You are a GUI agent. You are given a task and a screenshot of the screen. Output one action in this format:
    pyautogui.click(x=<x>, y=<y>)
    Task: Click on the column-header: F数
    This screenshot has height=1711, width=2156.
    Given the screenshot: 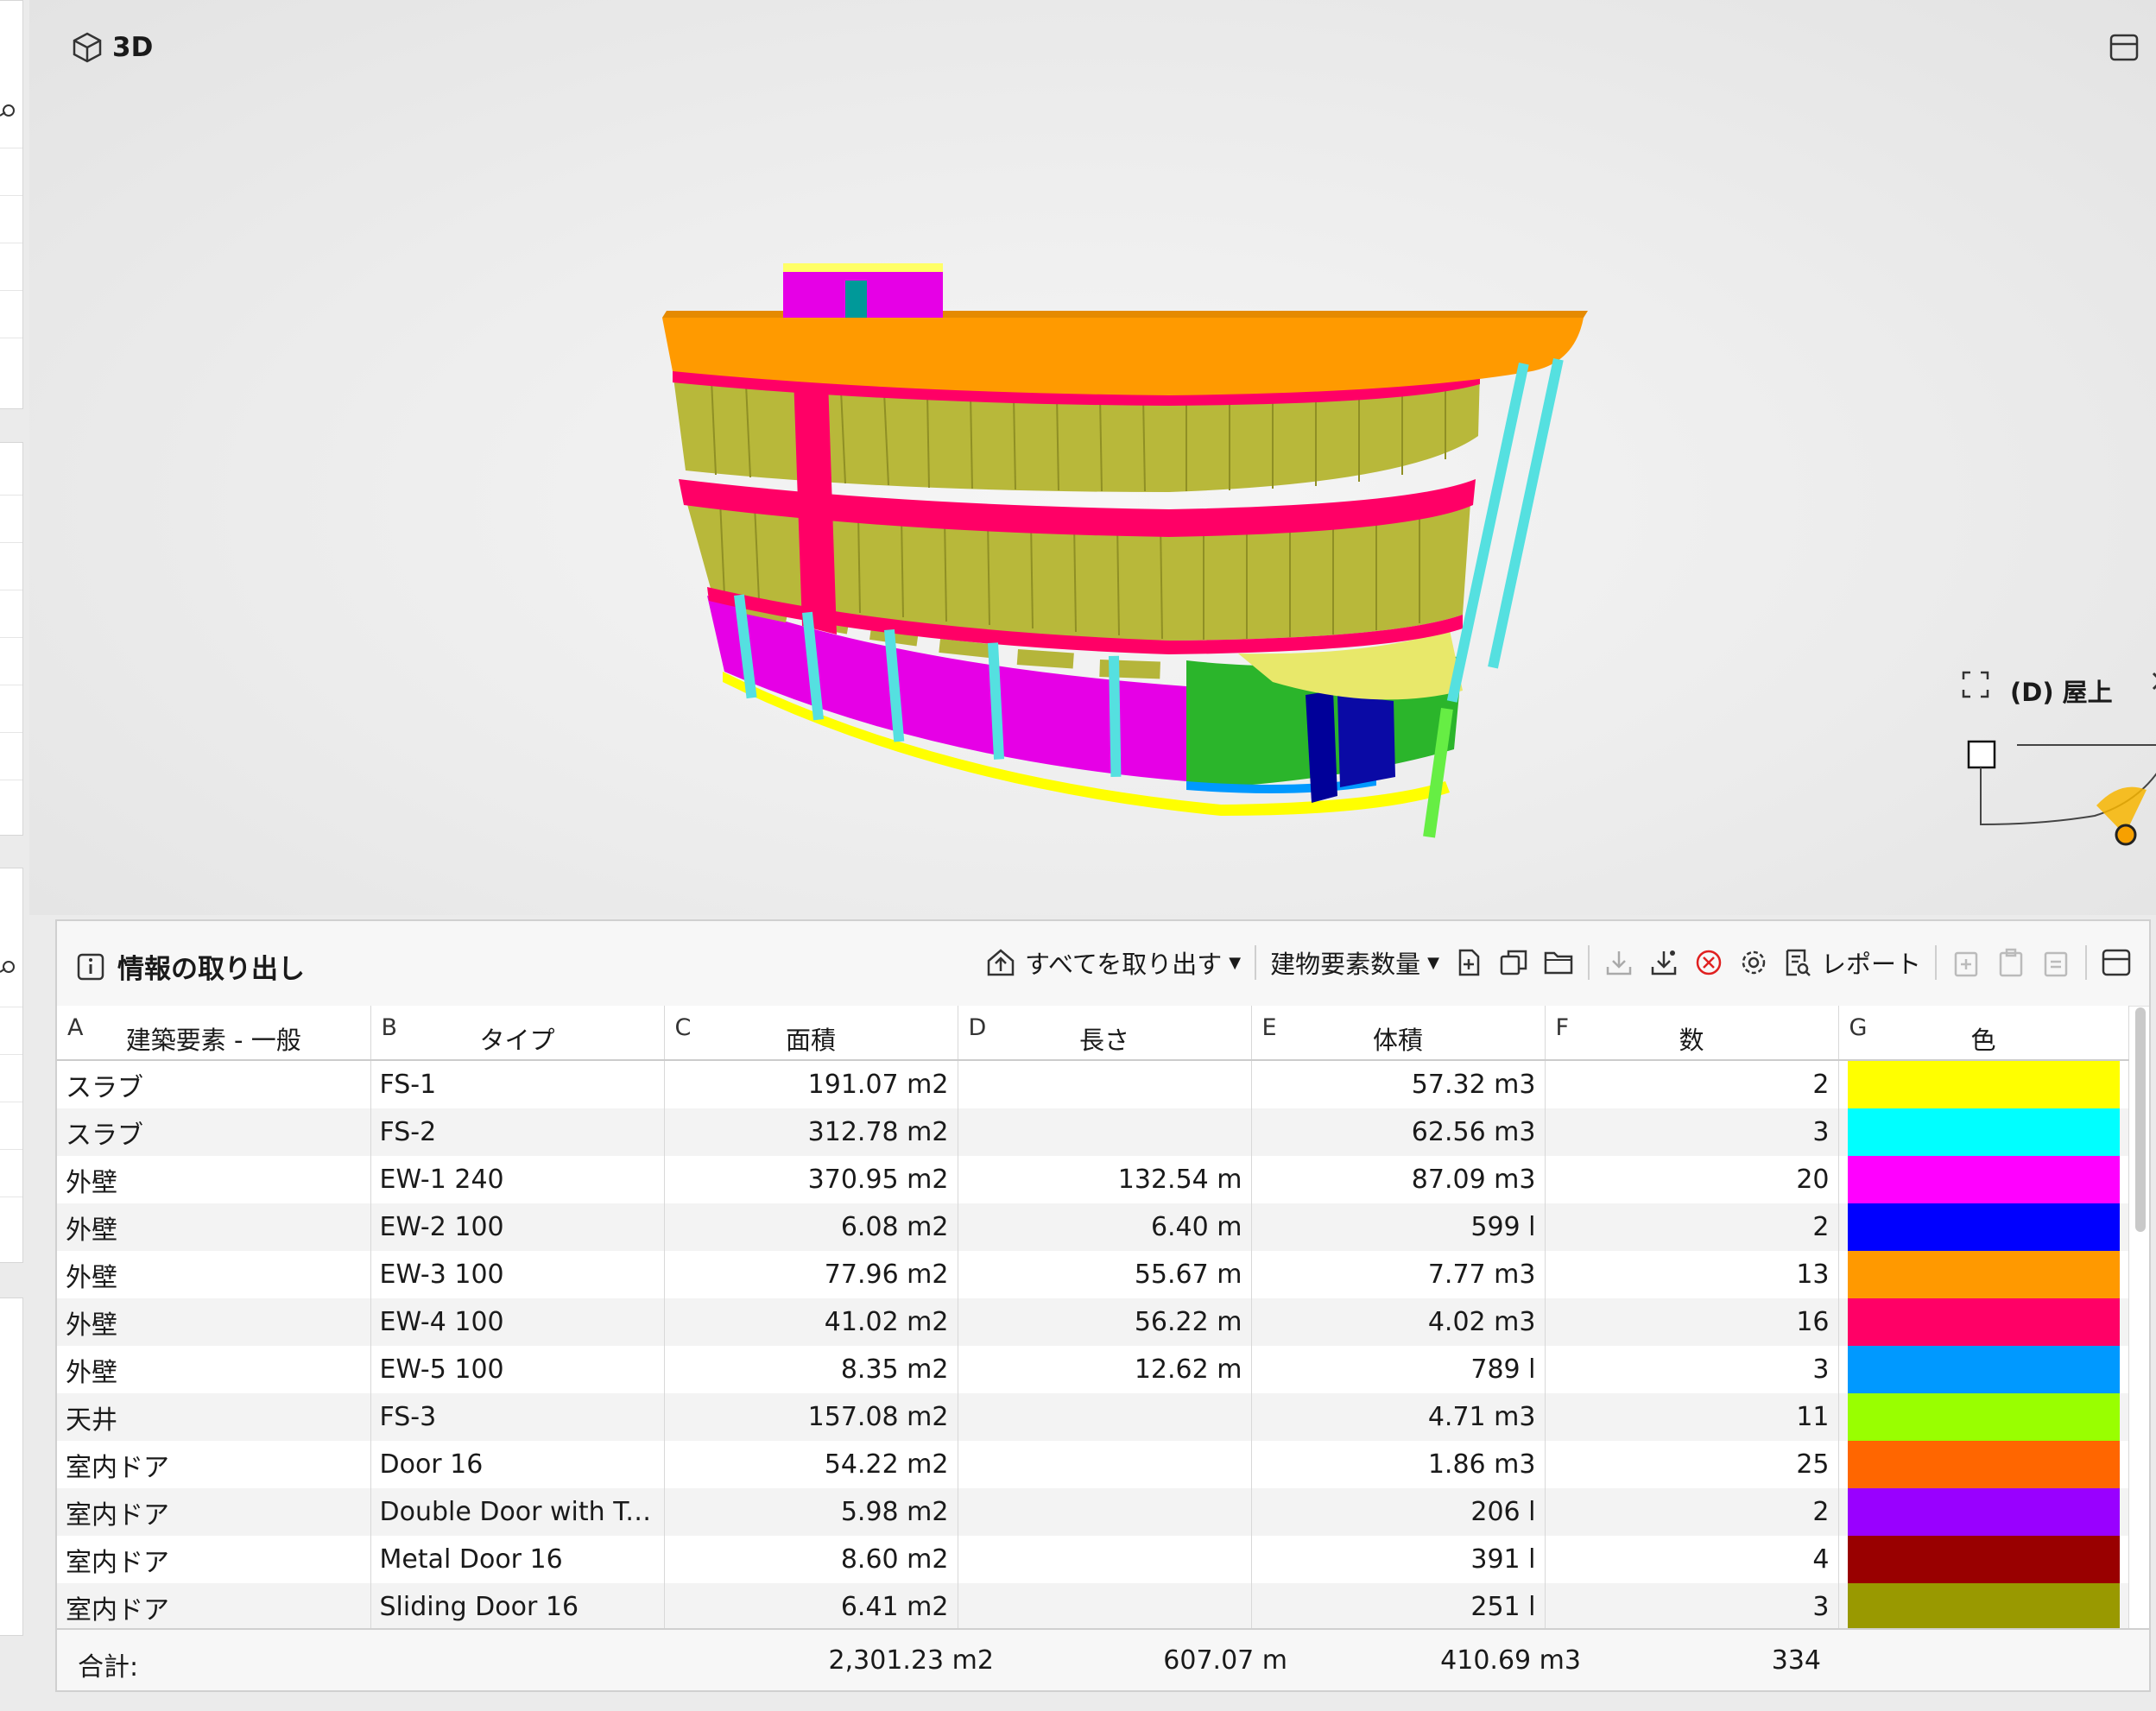 What is the action you would take?
    pyautogui.click(x=1692, y=1033)
    